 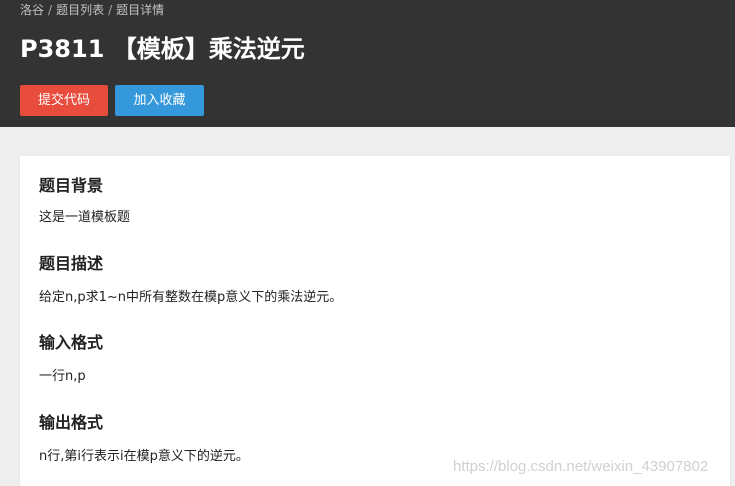 I want to click on section-title-output-format: 输出格式, so click(x=71, y=422).